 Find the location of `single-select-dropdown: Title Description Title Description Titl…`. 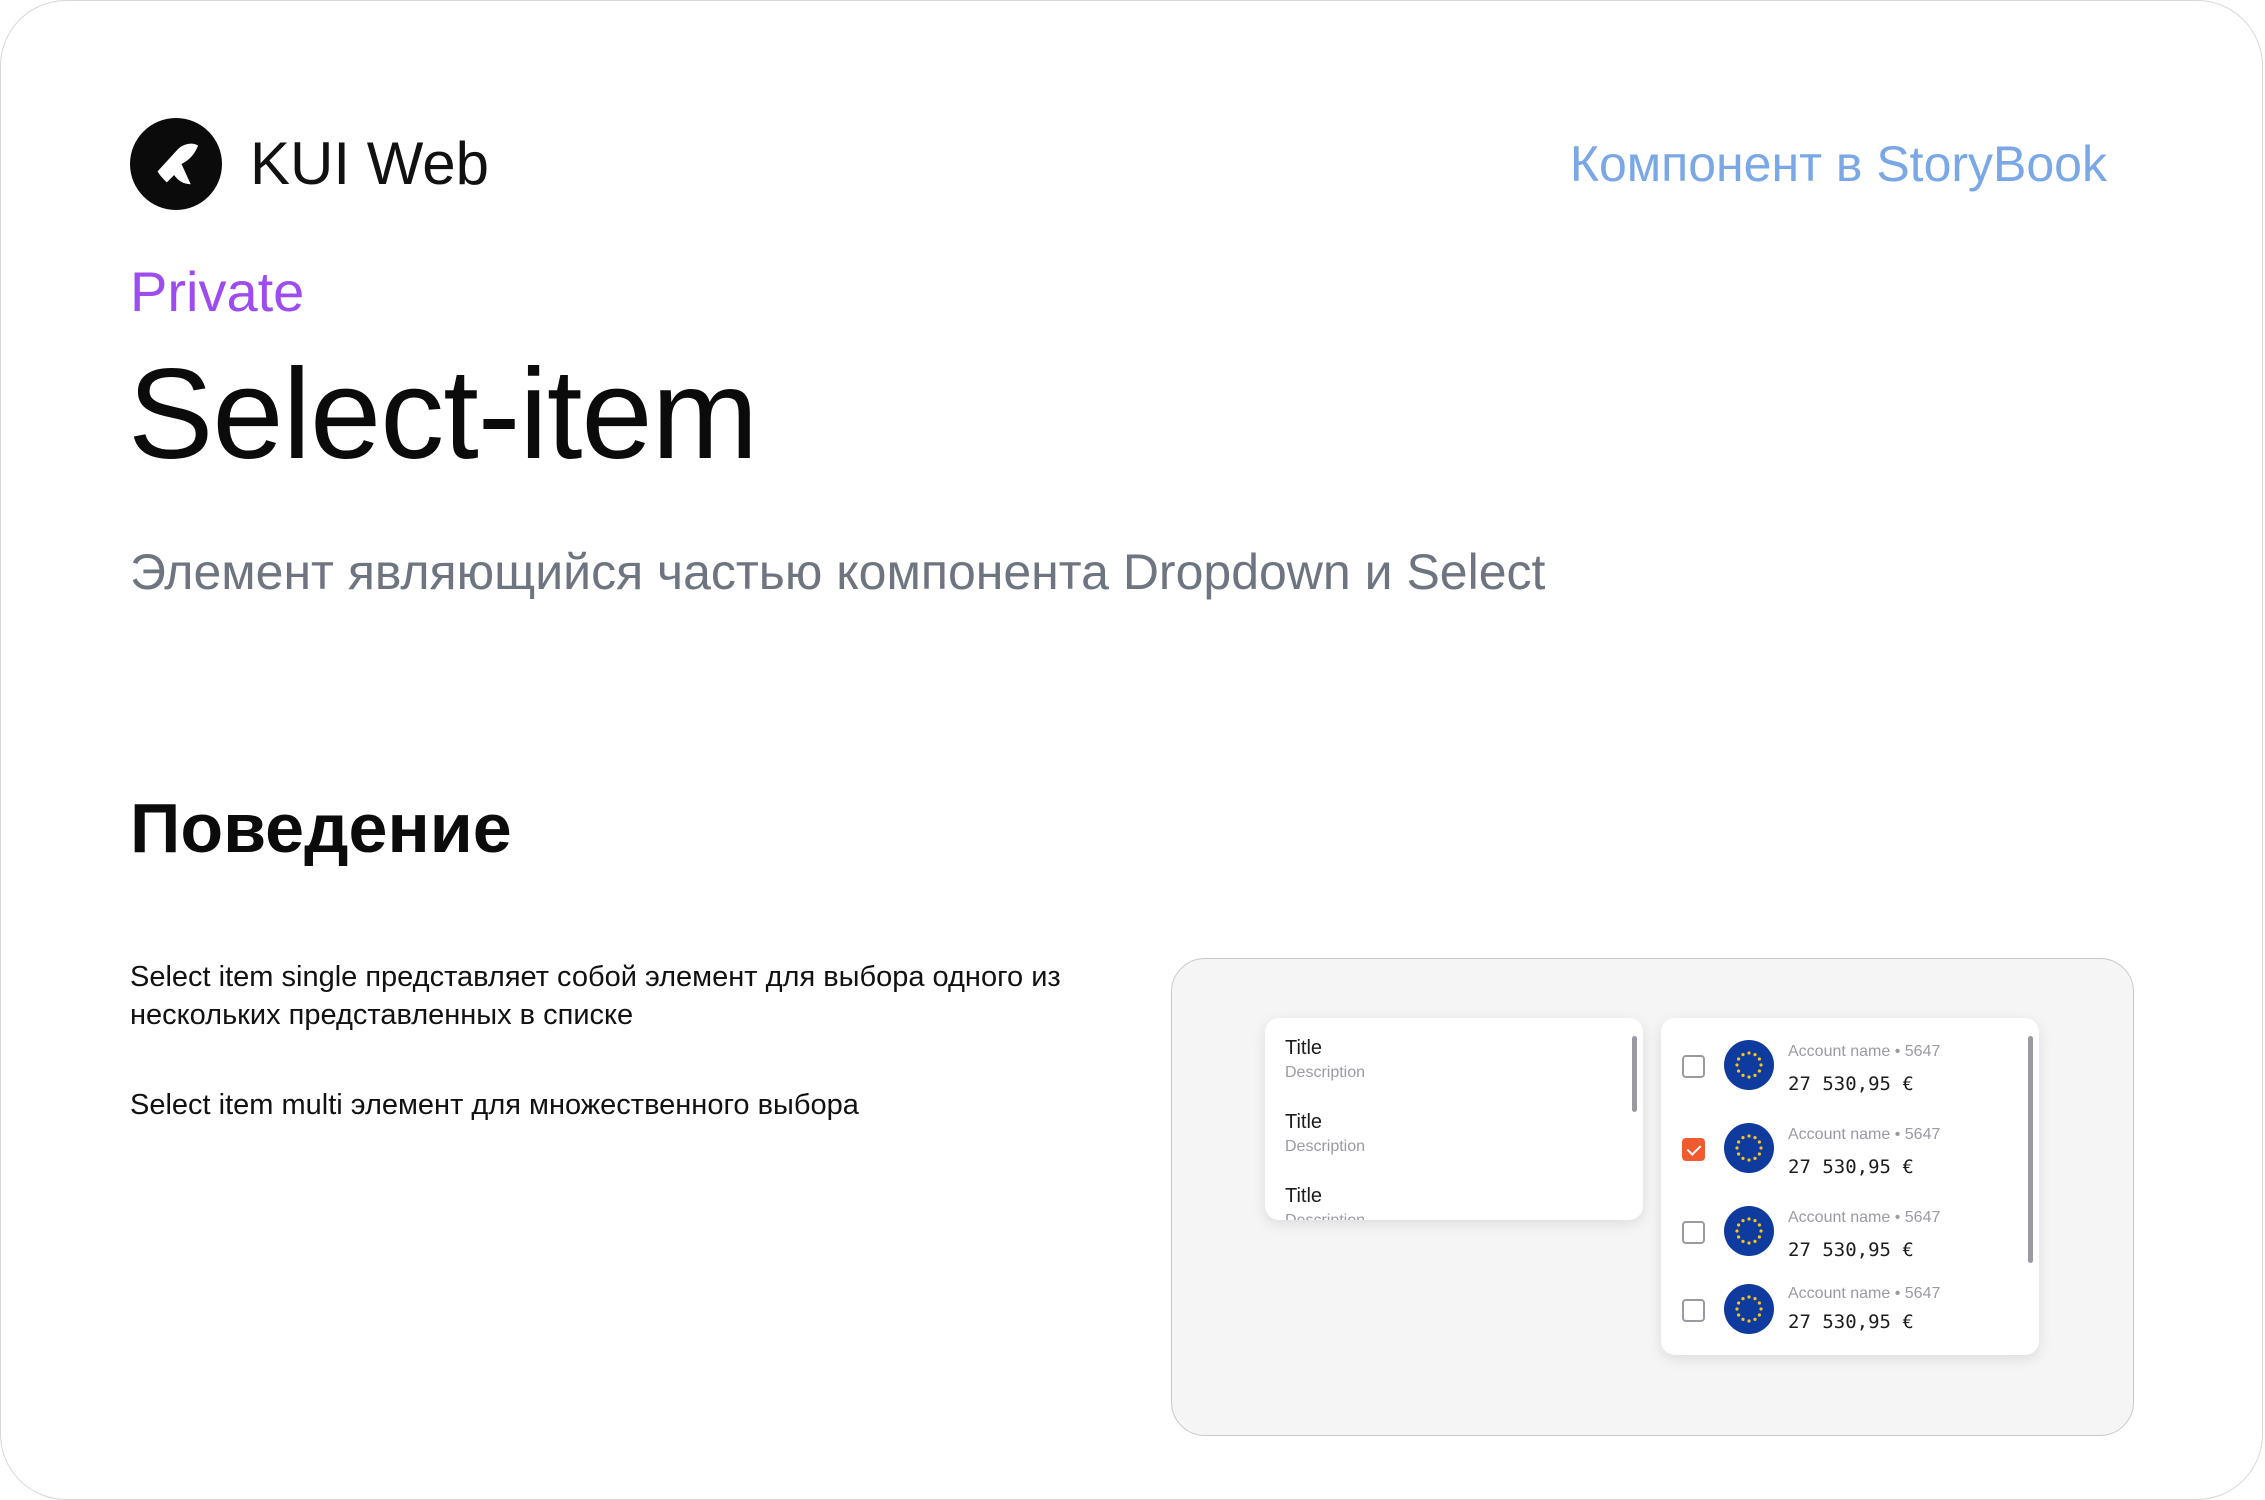

single-select-dropdown: Title Description Title Description Titl… is located at coordinates (1454, 1119).